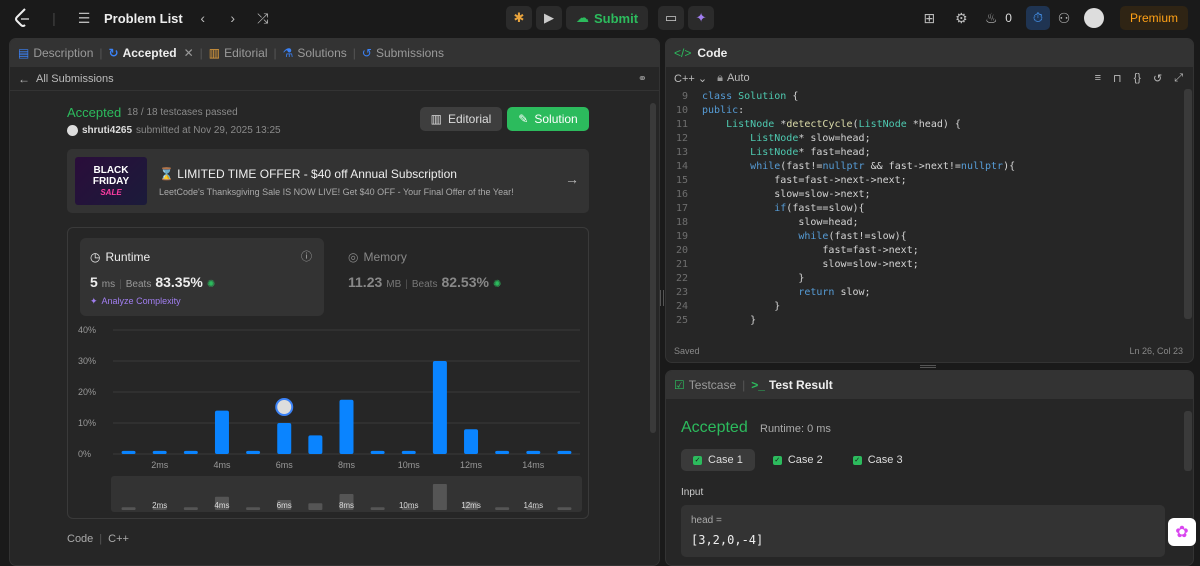 This screenshot has height=566, width=1200. What do you see at coordinates (929, 138) in the screenshot?
I see `code-line: 12 ListNode* slow=head;` at bounding box center [929, 138].